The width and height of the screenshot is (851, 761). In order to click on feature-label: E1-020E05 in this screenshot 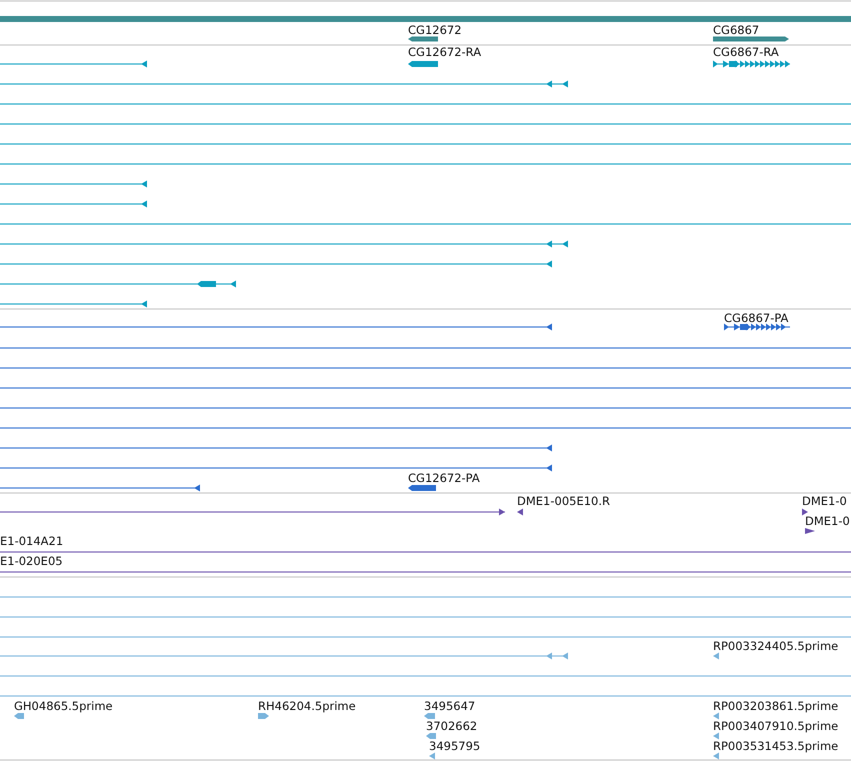, I will do `click(31, 561)`.